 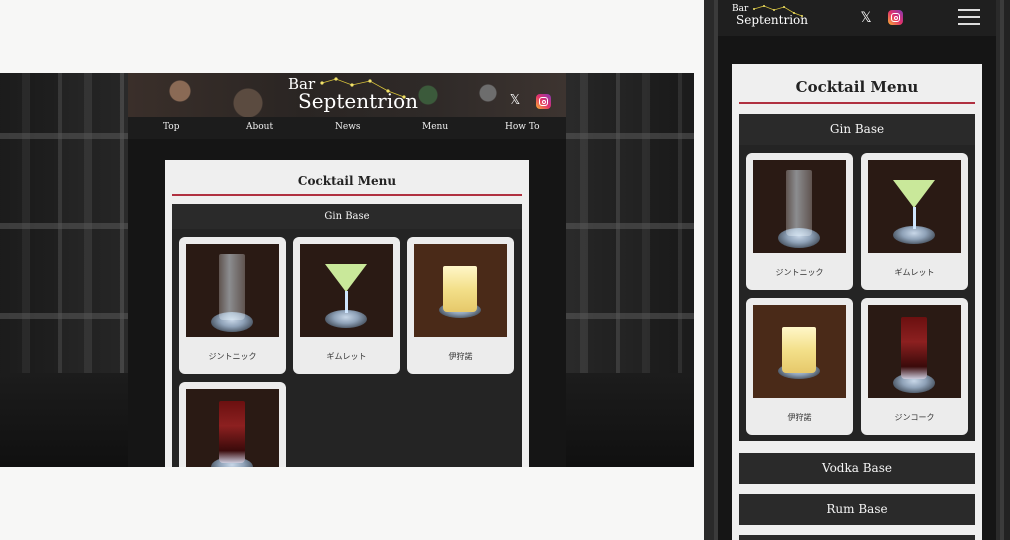 I want to click on nav-news: News, so click(x=348, y=127).